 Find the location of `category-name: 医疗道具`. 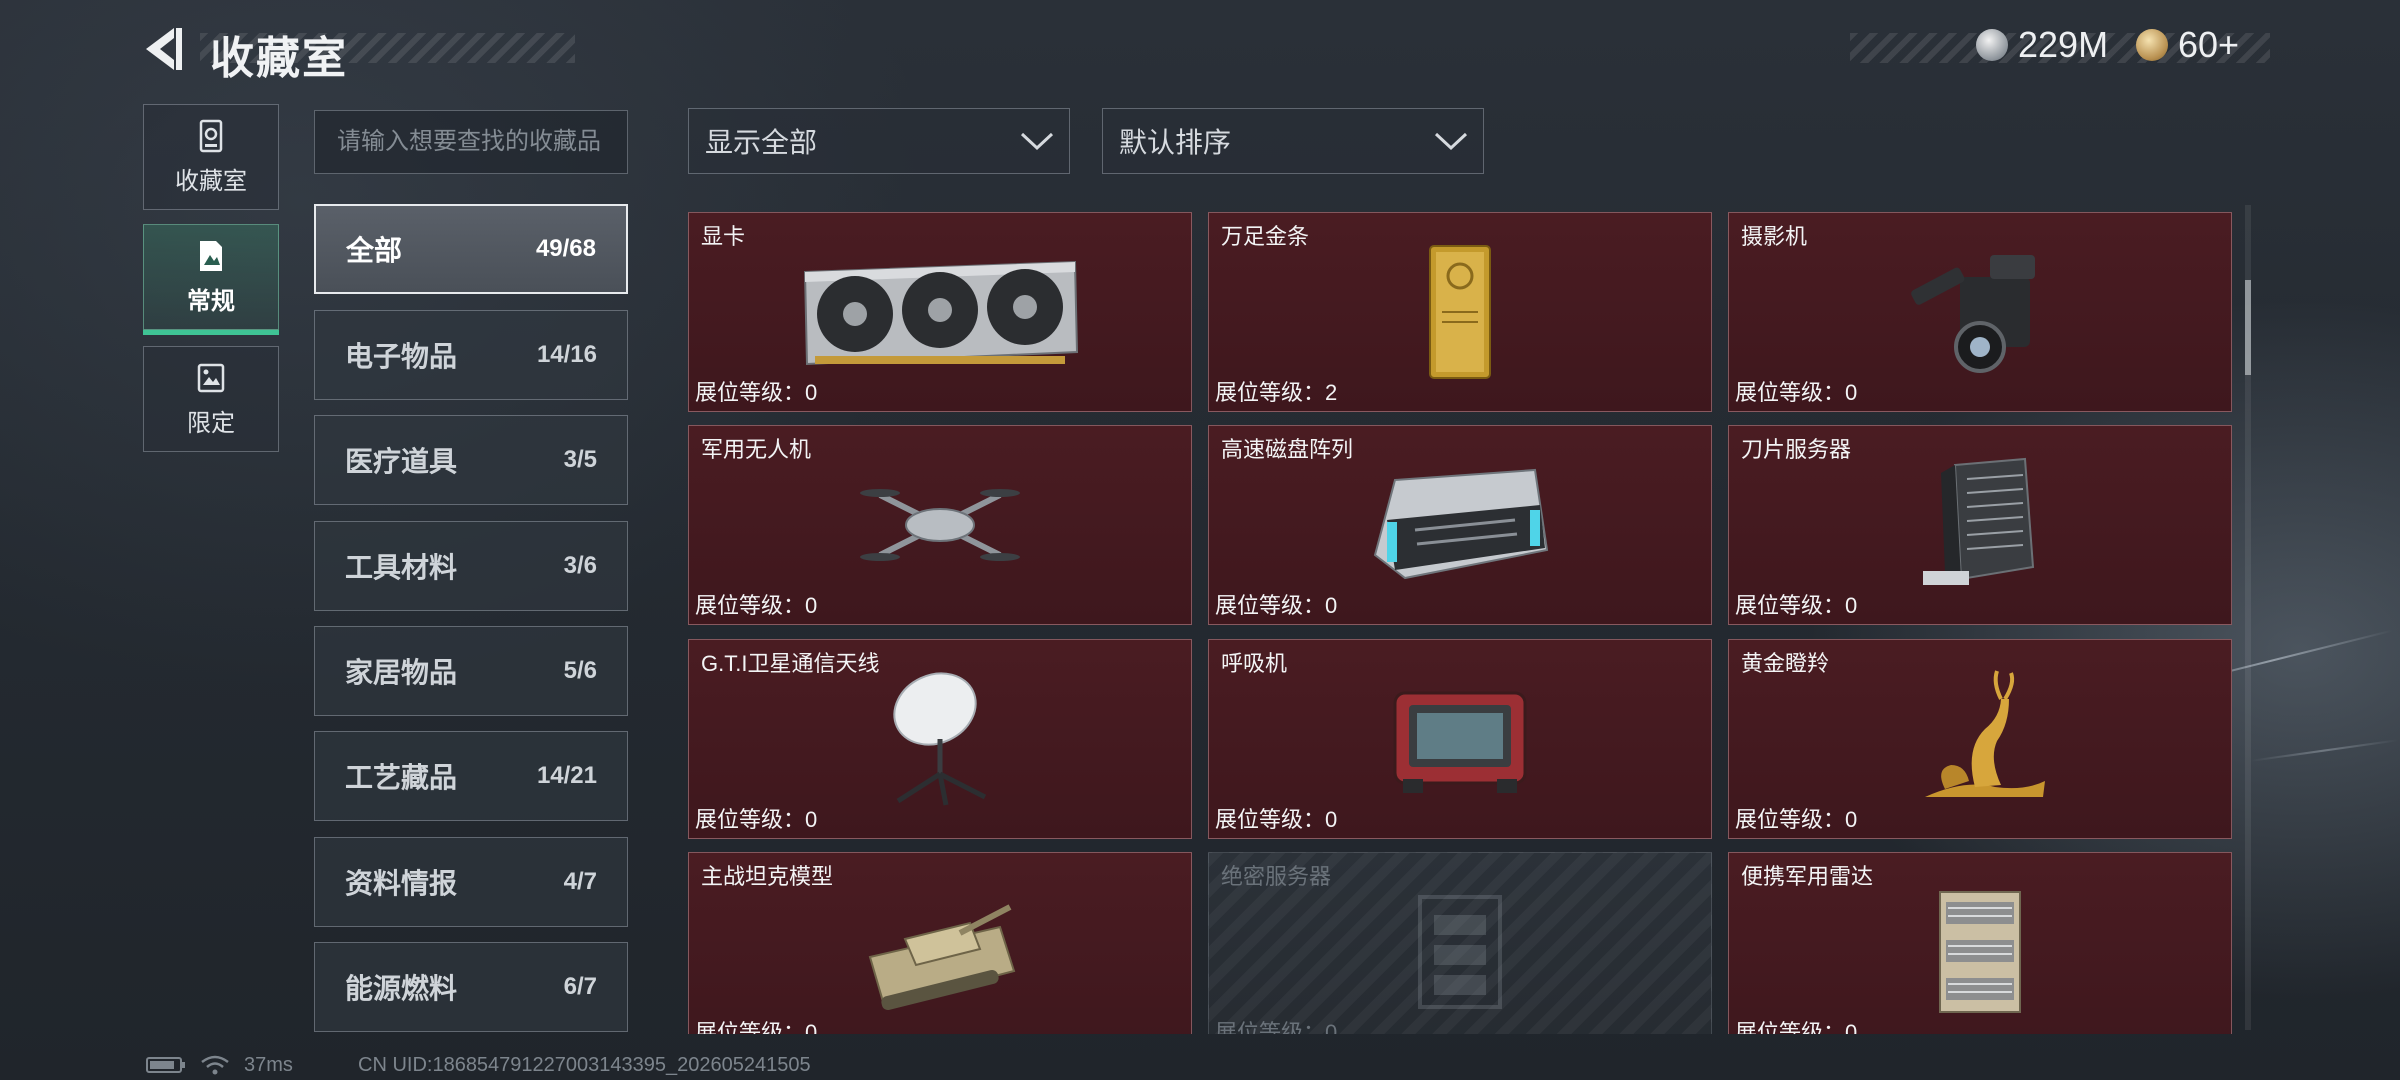

category-name: 医疗道具 is located at coordinates (401, 461).